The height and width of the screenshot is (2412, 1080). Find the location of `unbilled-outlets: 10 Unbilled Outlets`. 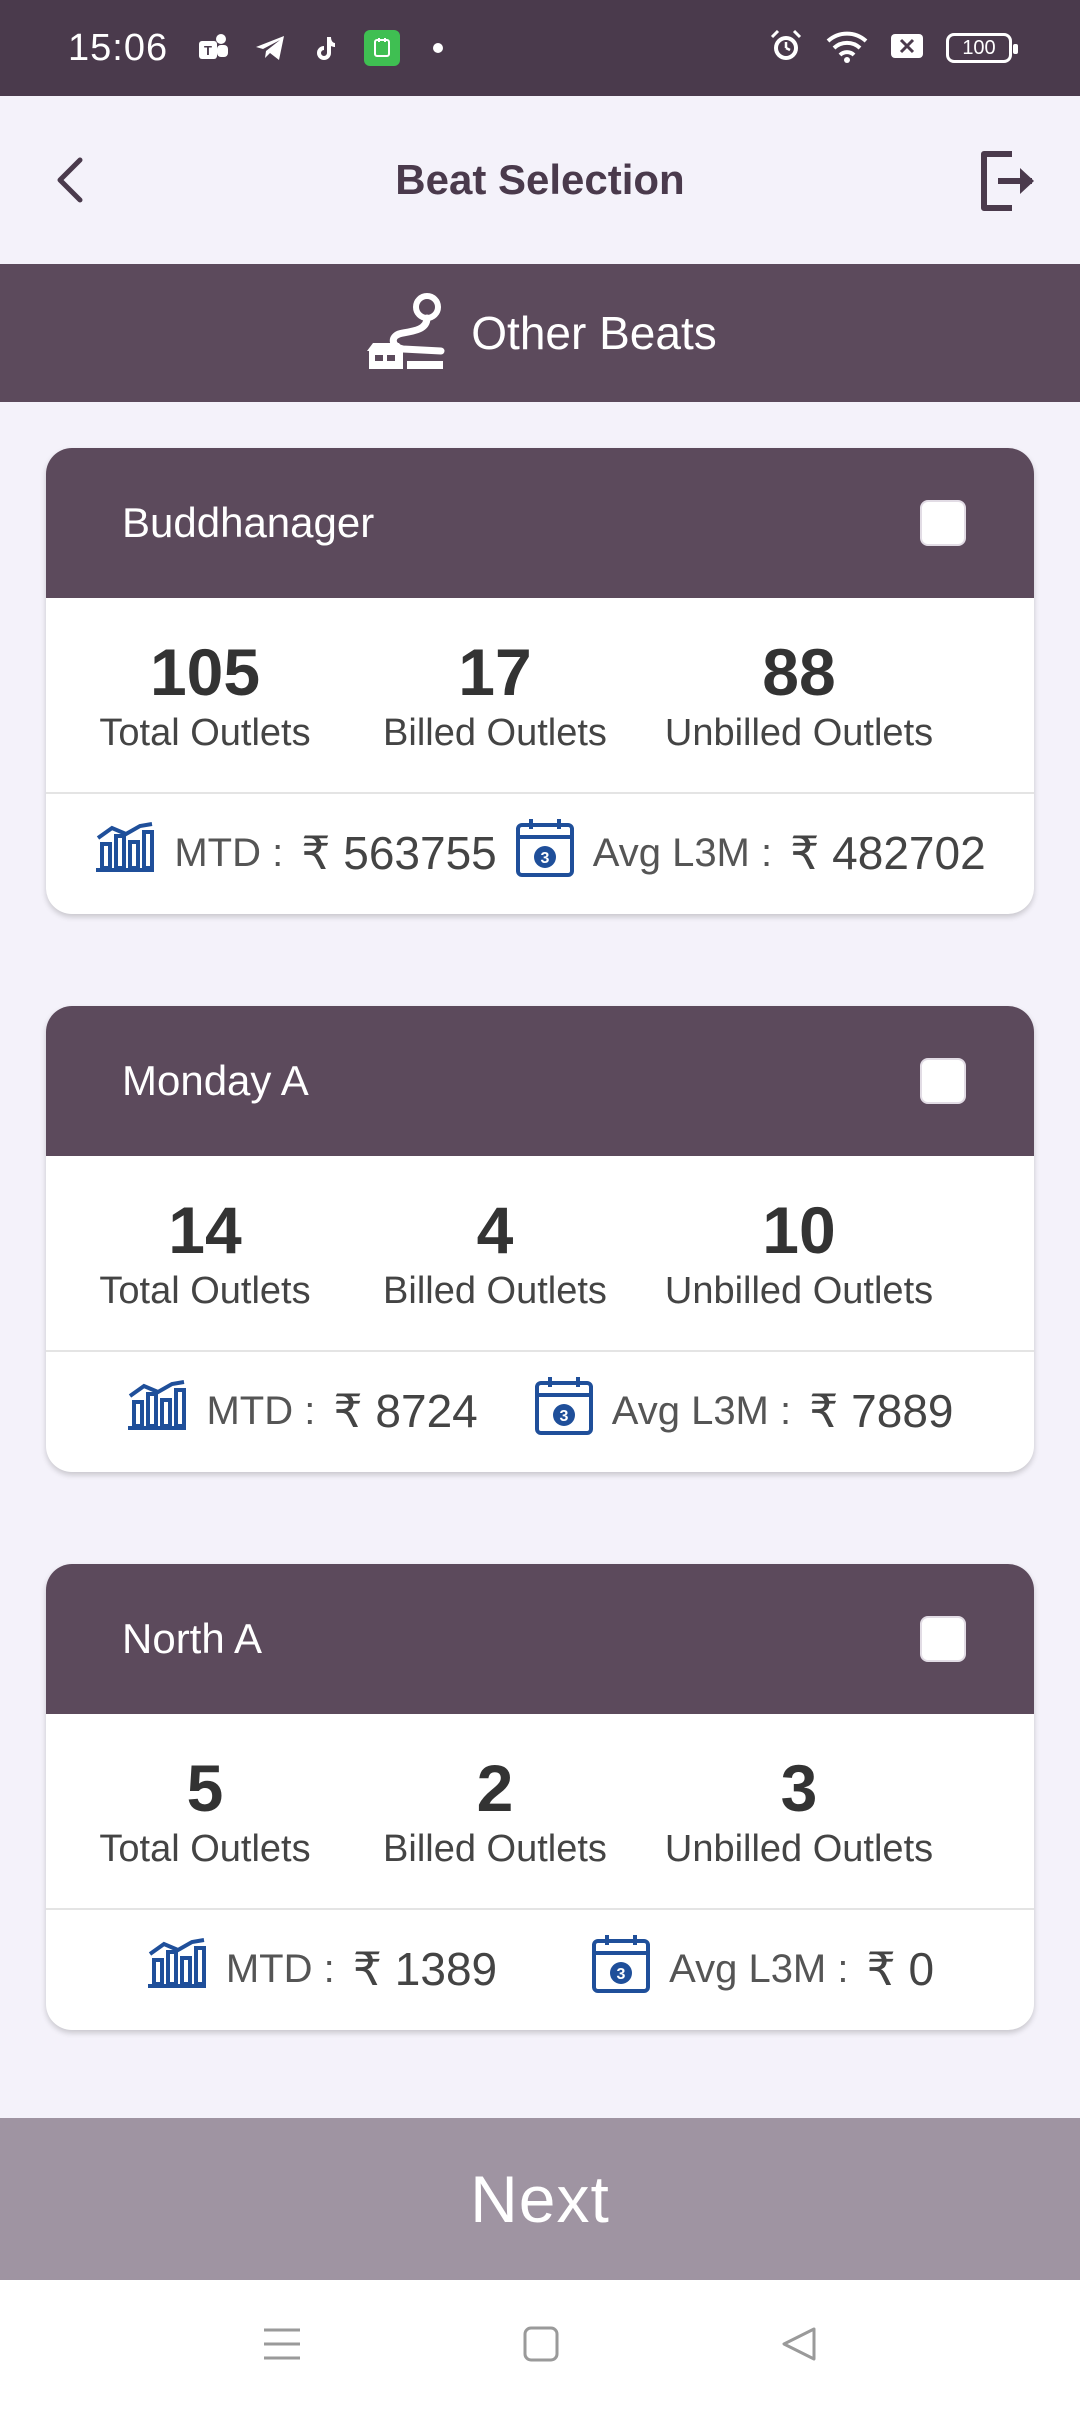

unbilled-outlets: 10 Unbilled Outlets is located at coordinates (799, 1253).